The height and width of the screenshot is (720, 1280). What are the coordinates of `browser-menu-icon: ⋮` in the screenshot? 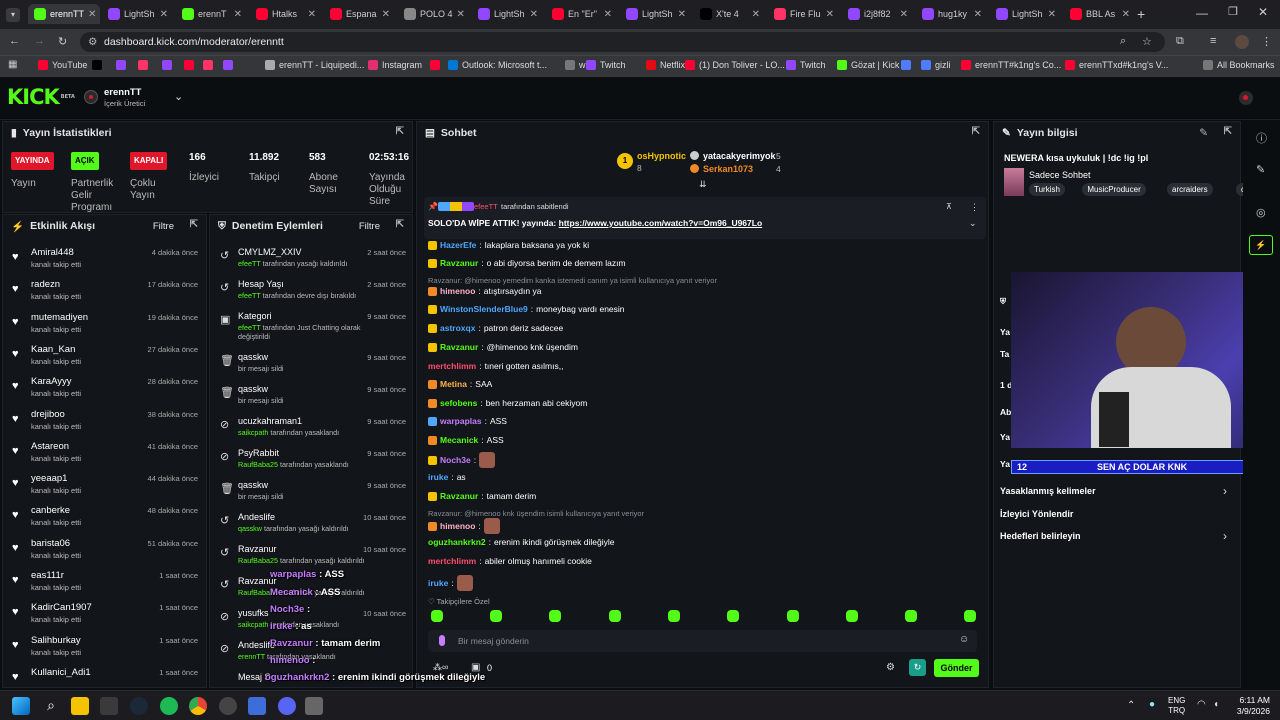 It's located at (1266, 41).